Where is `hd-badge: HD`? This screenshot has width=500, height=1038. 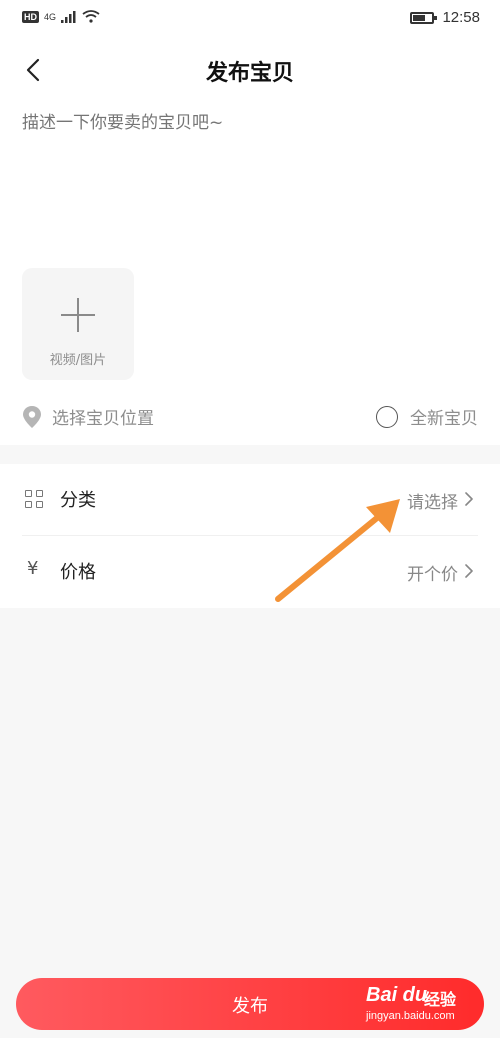 hd-badge: HD is located at coordinates (30, 16).